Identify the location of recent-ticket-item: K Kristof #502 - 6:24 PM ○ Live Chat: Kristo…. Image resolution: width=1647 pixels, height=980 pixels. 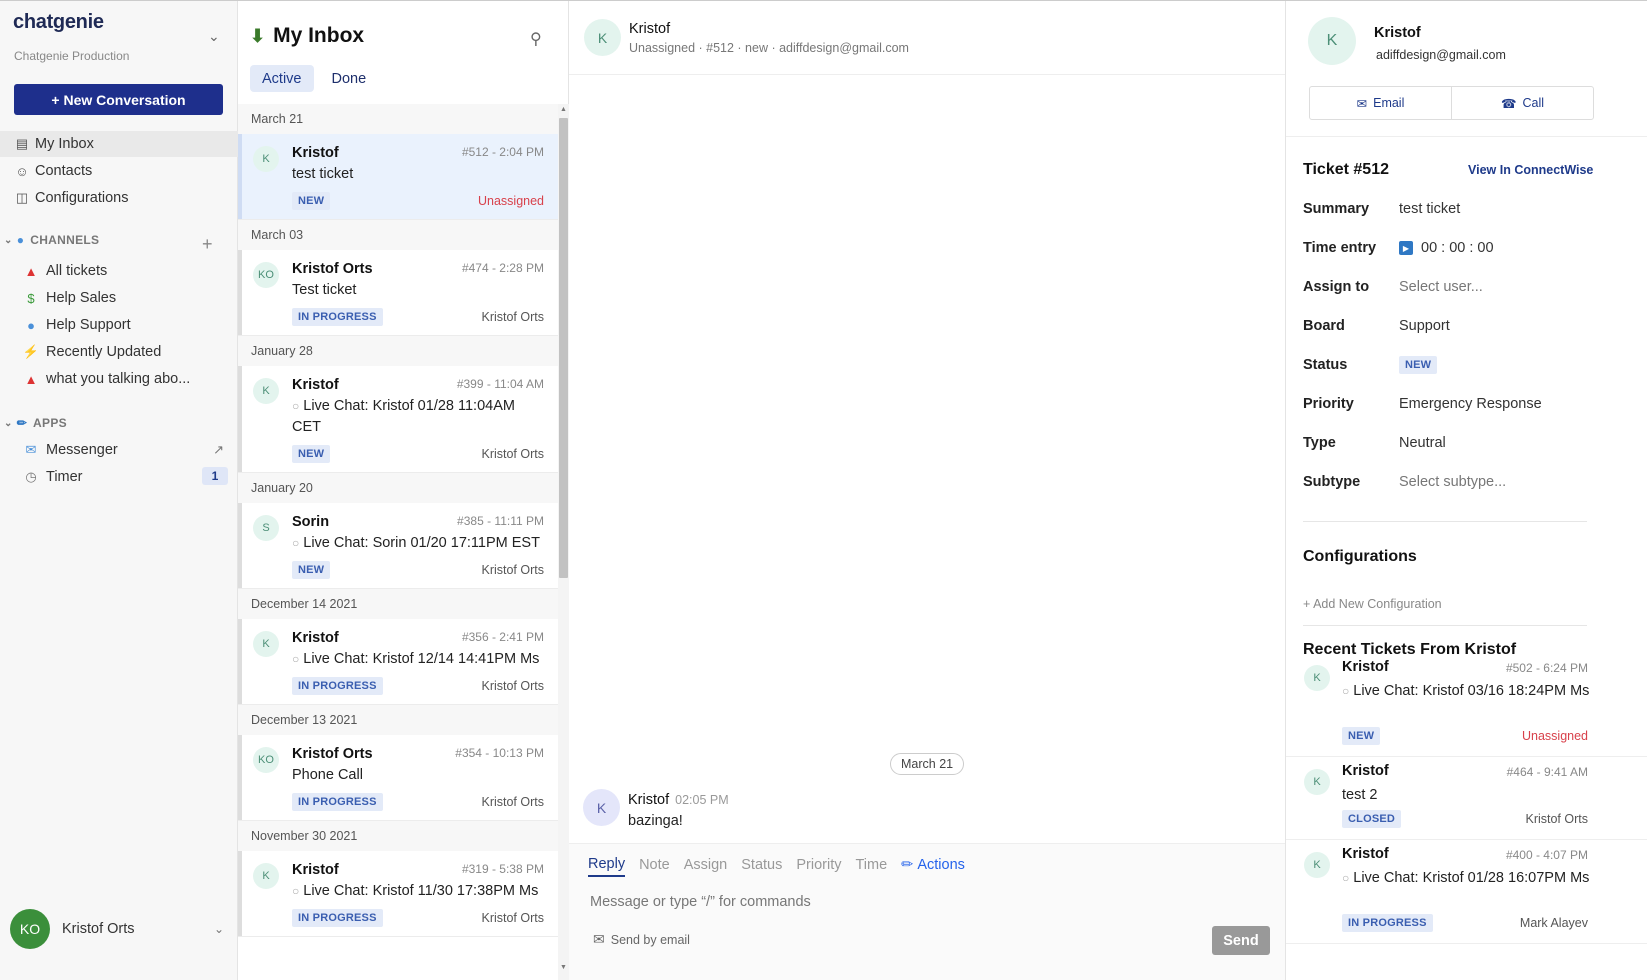
(1466, 705).